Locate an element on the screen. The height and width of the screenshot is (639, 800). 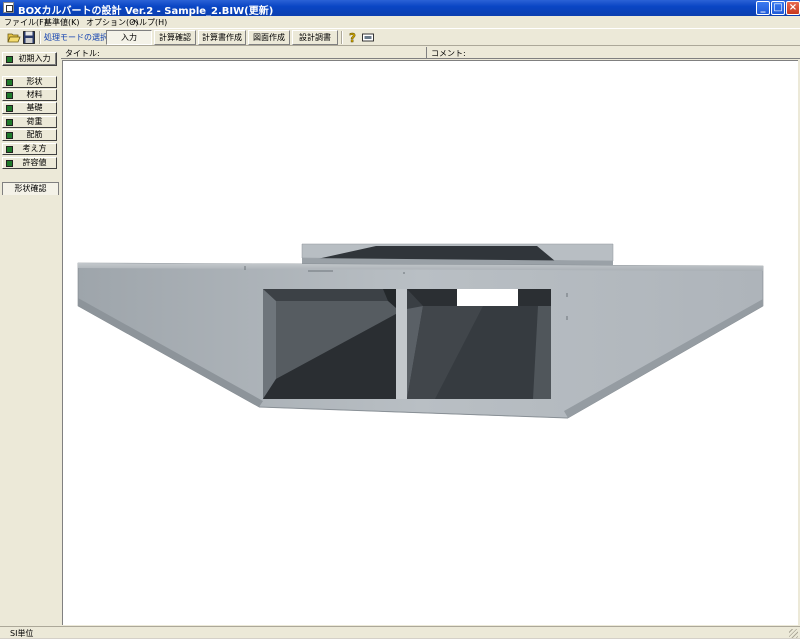
menu-help: ヘルプ(H) is located at coordinates (149, 22).